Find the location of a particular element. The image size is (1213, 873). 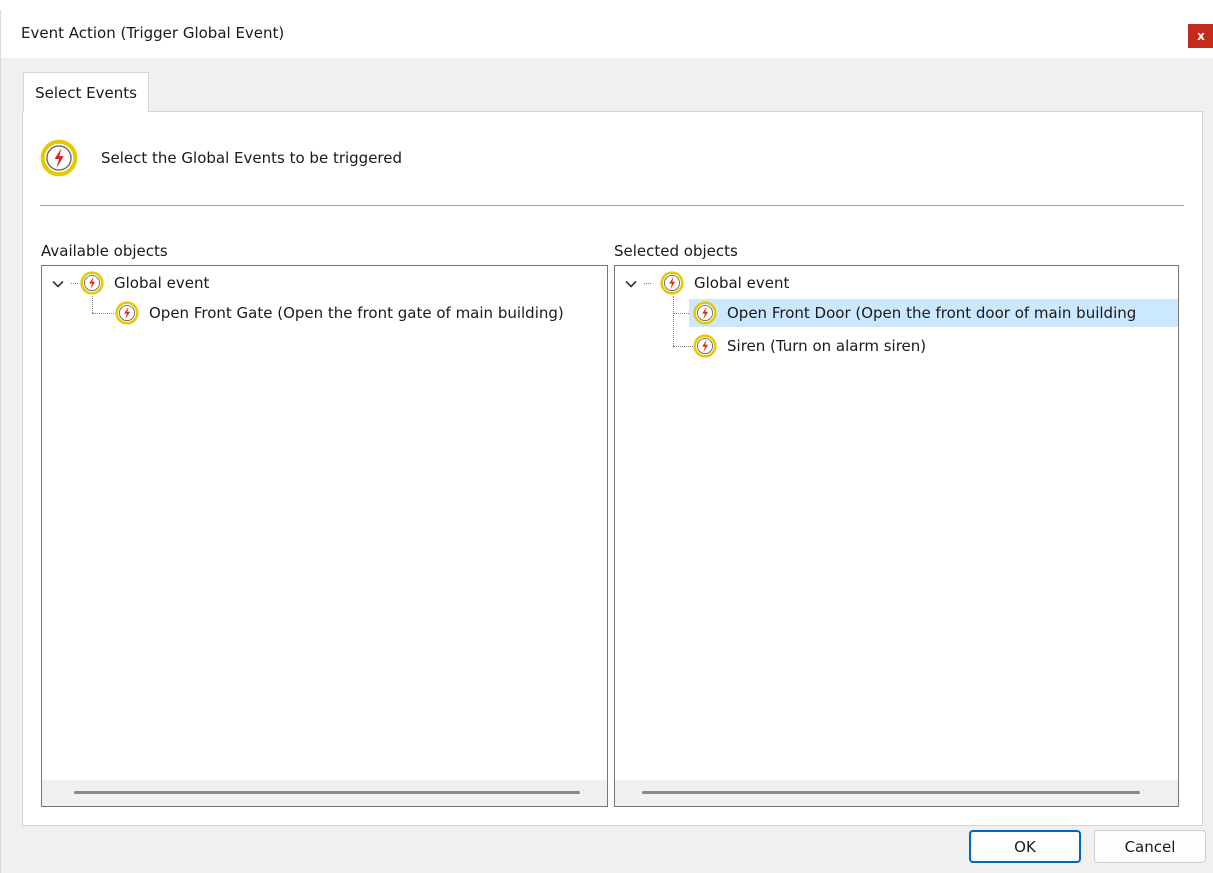

cancel-button: Cancel is located at coordinates (1150, 846).